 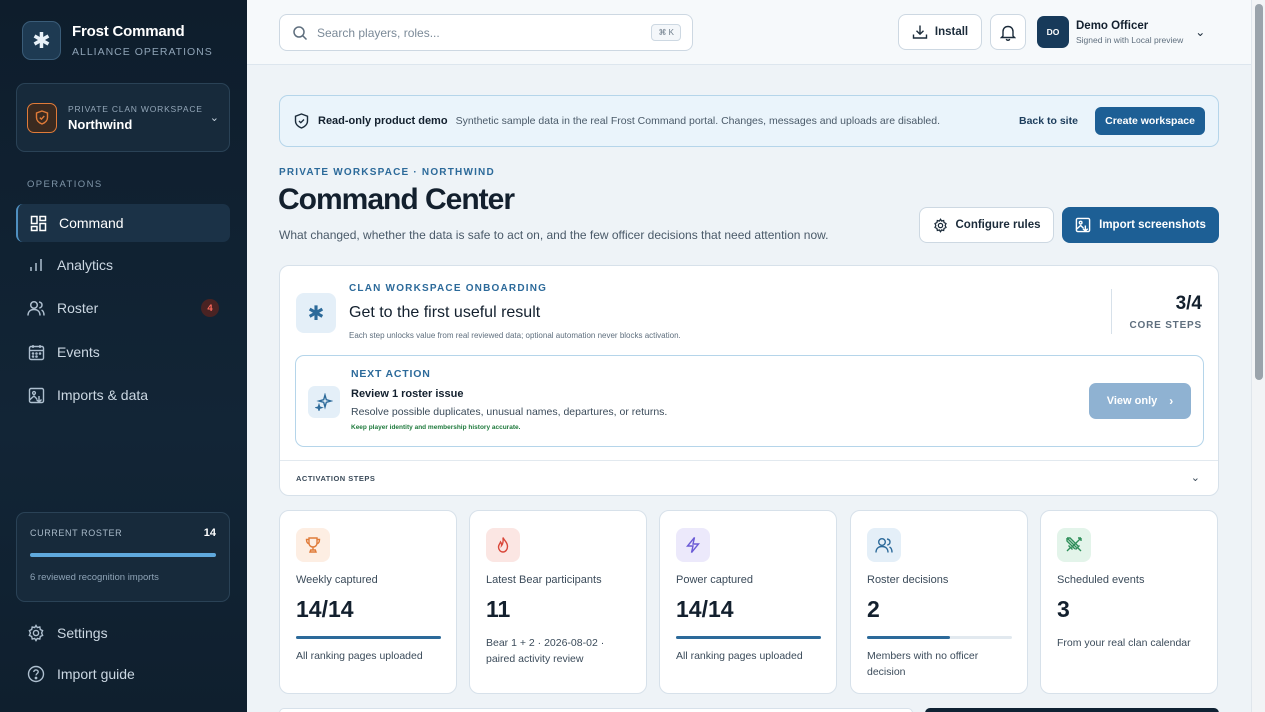 What do you see at coordinates (1101, 580) in the screenshot?
I see `stat-label: Scheduled events` at bounding box center [1101, 580].